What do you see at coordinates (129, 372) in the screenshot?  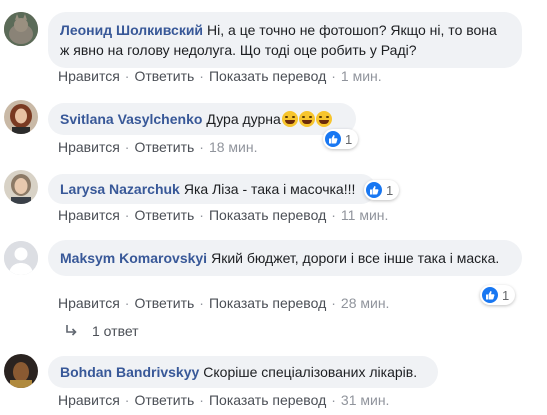 I see `author-name: Bohdan Bandrivskyy` at bounding box center [129, 372].